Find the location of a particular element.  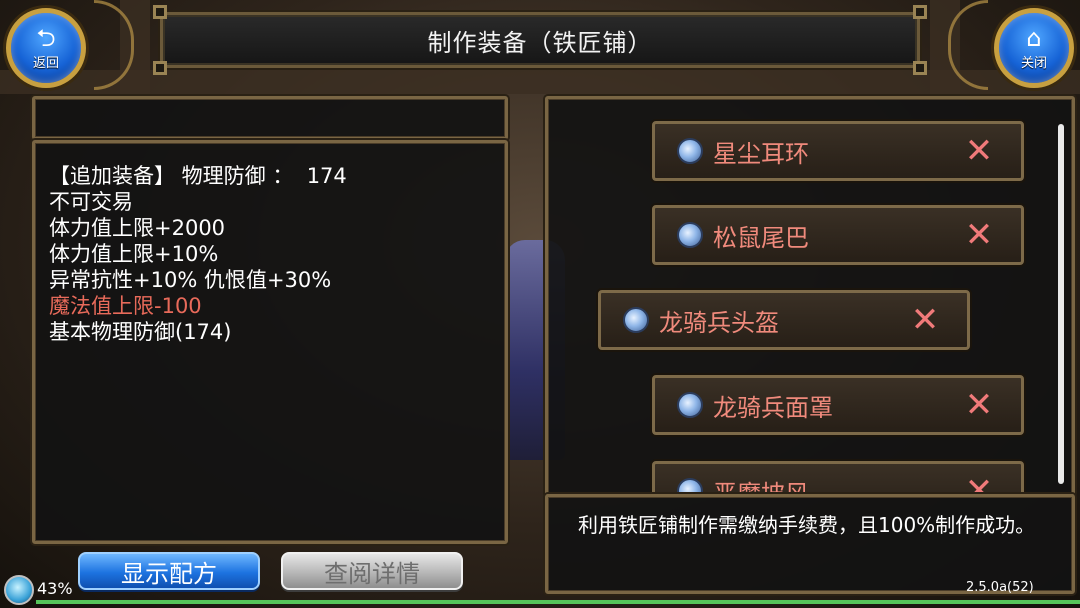

page-title: 制作装备（铁匠铺） is located at coordinates (540, 42).